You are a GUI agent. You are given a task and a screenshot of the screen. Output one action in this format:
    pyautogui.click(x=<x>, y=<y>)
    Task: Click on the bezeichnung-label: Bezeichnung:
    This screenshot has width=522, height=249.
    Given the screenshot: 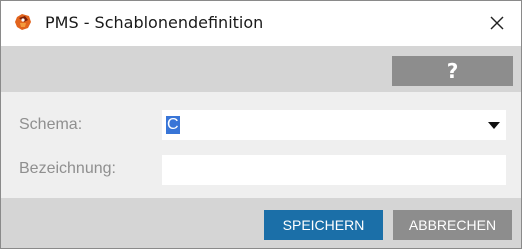 What is the action you would take?
    pyautogui.click(x=67, y=168)
    